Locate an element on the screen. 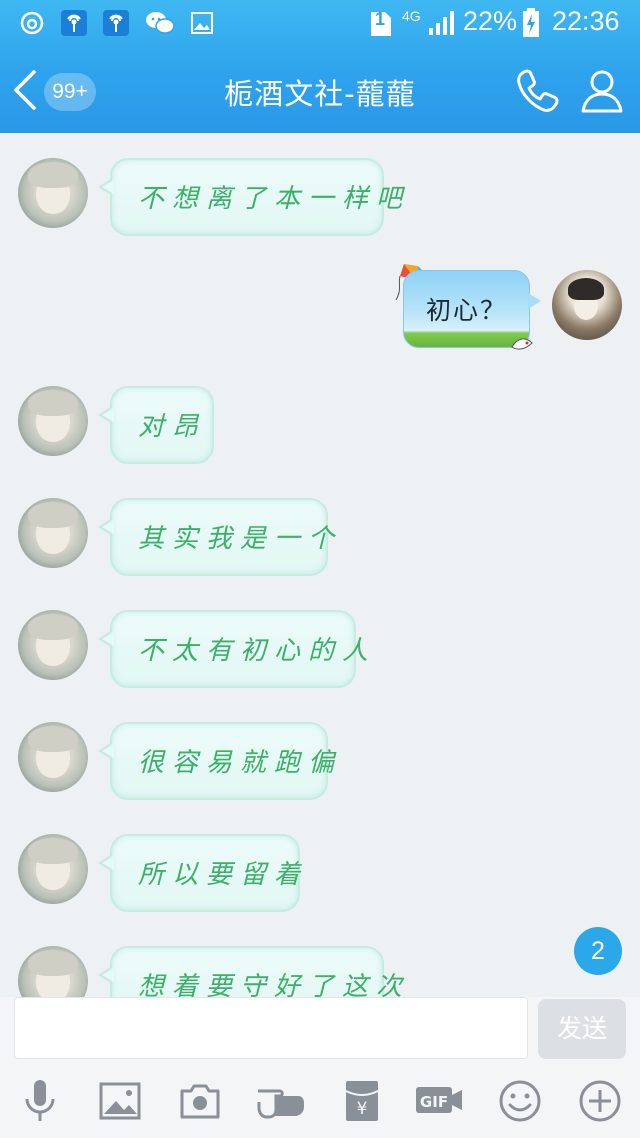 Image resolution: width=640 pixels, height=1138 pixels. gif-label: GIF is located at coordinates (434, 1102).